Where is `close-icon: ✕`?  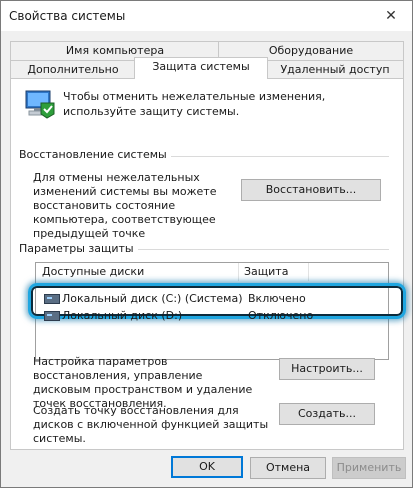 close-icon: ✕ is located at coordinates (391, 16).